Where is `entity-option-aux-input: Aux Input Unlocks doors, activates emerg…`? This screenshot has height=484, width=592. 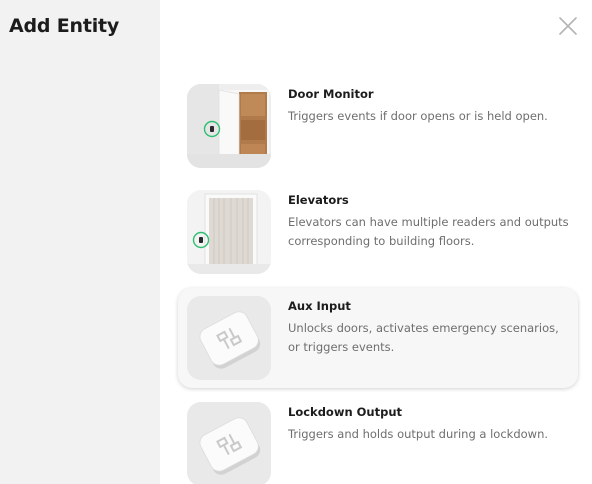
entity-option-aux-input: Aux Input Unlocks doors, activates emerg… is located at coordinates (378, 338).